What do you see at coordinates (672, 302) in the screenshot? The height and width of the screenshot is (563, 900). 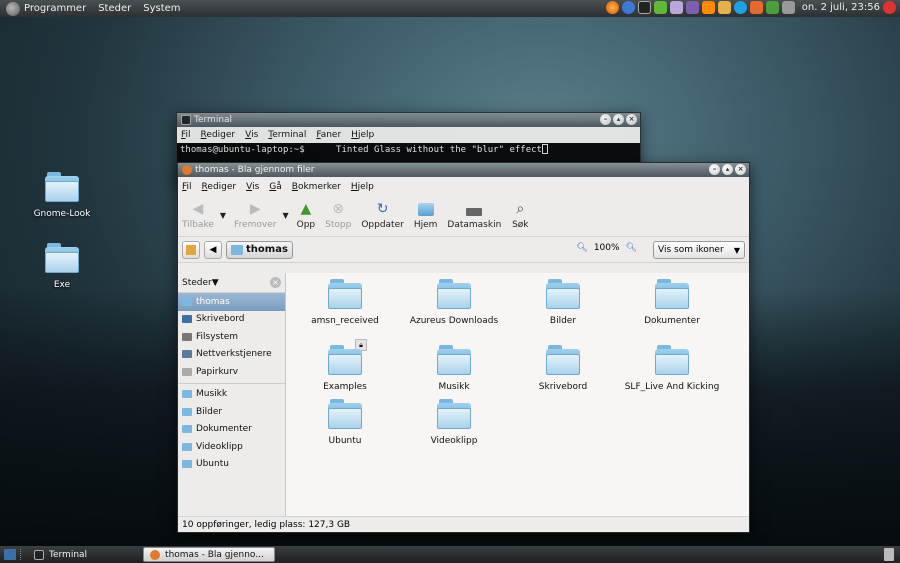 I see `file-item: Dokumenter` at bounding box center [672, 302].